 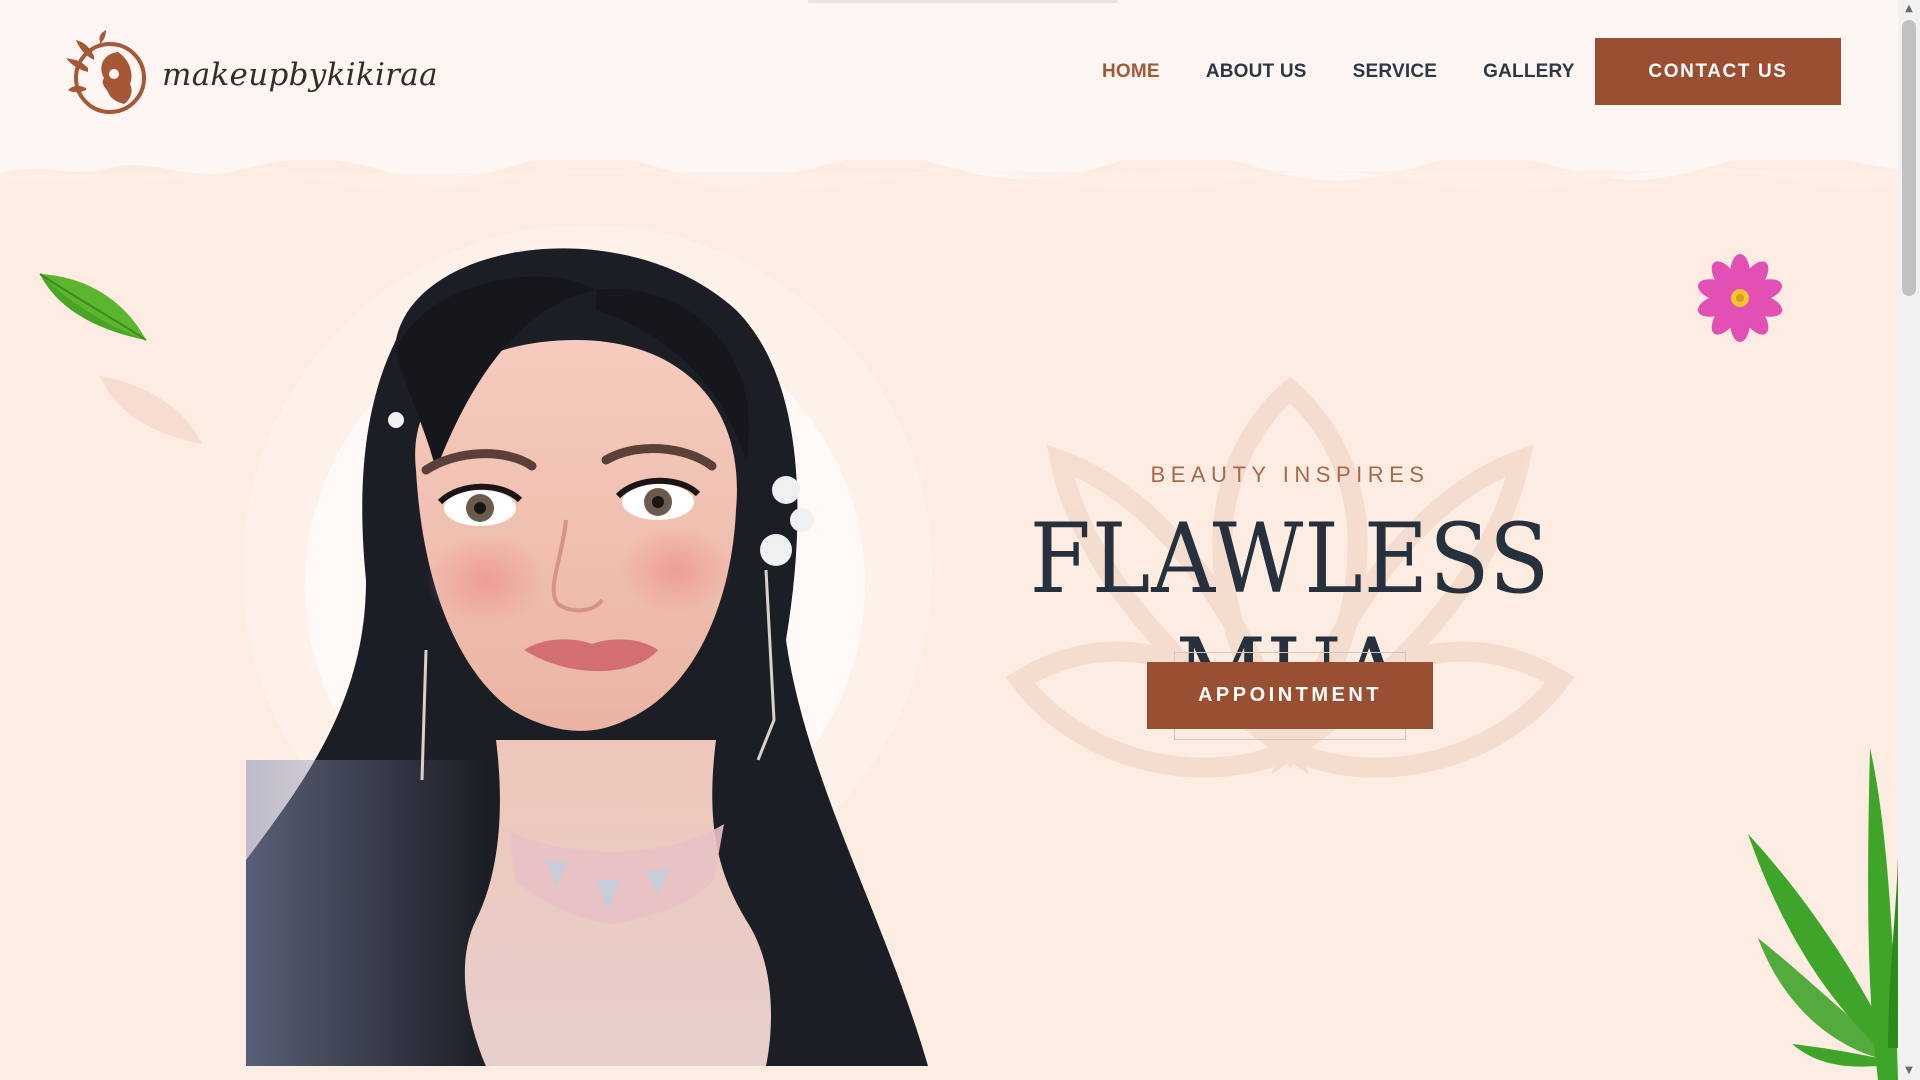 What do you see at coordinates (1909, 158) in the screenshot?
I see `scrollbar-thumb` at bounding box center [1909, 158].